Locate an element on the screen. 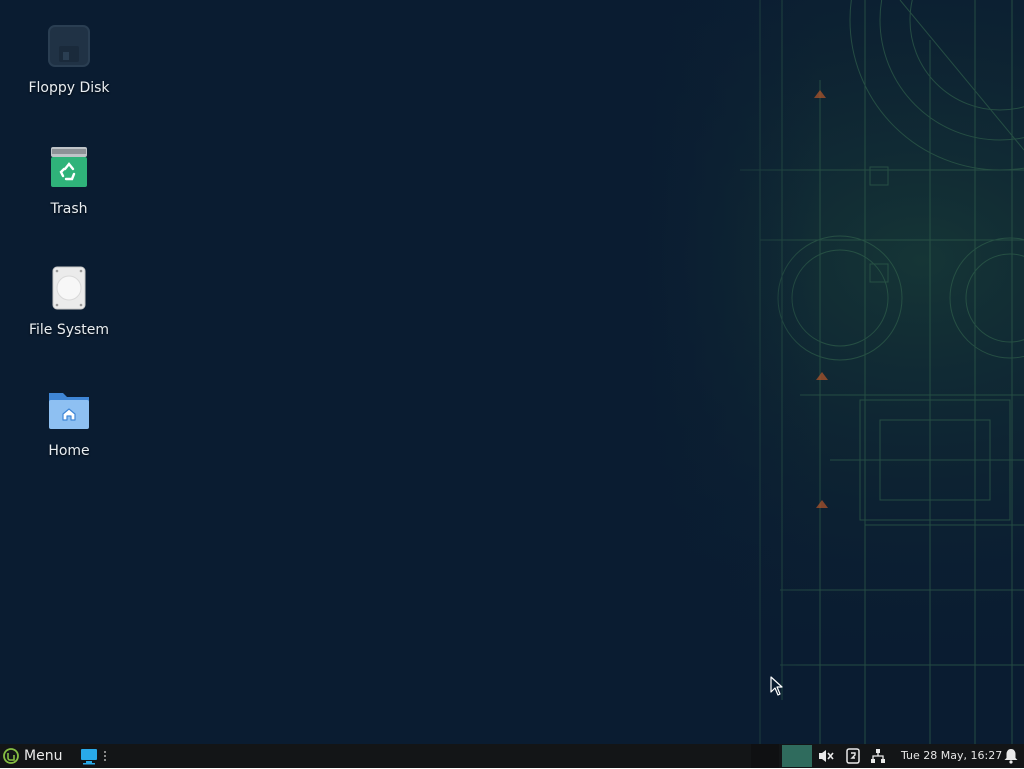  workspace-switcher is located at coordinates (797, 756).